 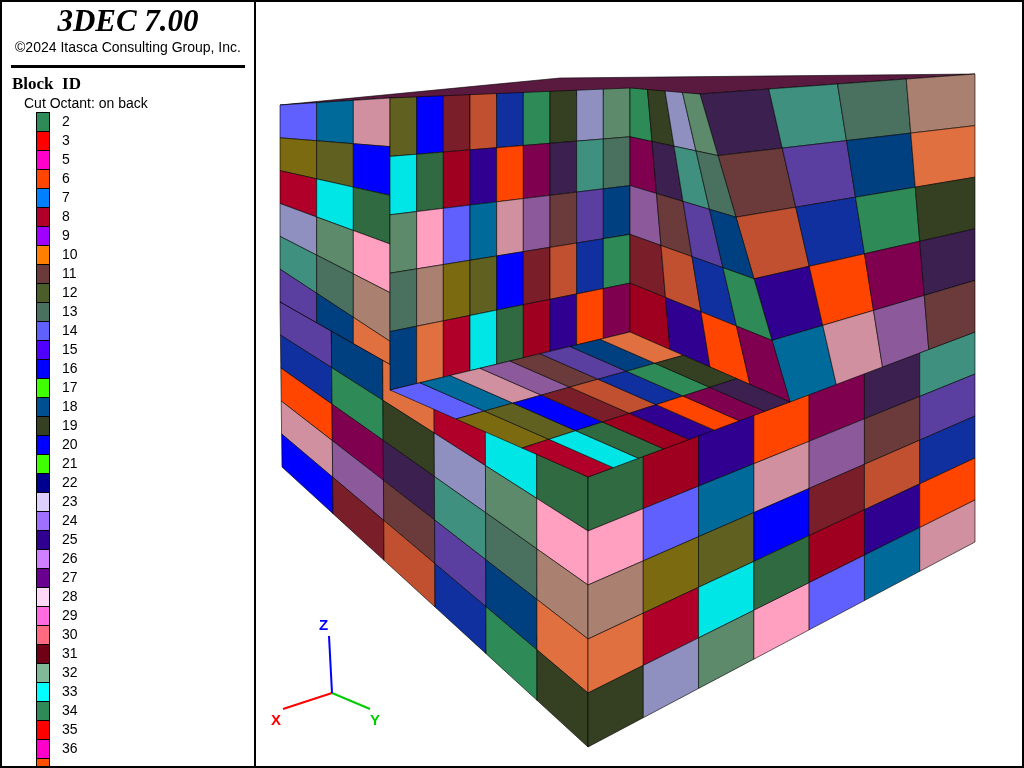 I want to click on legend-label: 21, so click(x=70, y=463).